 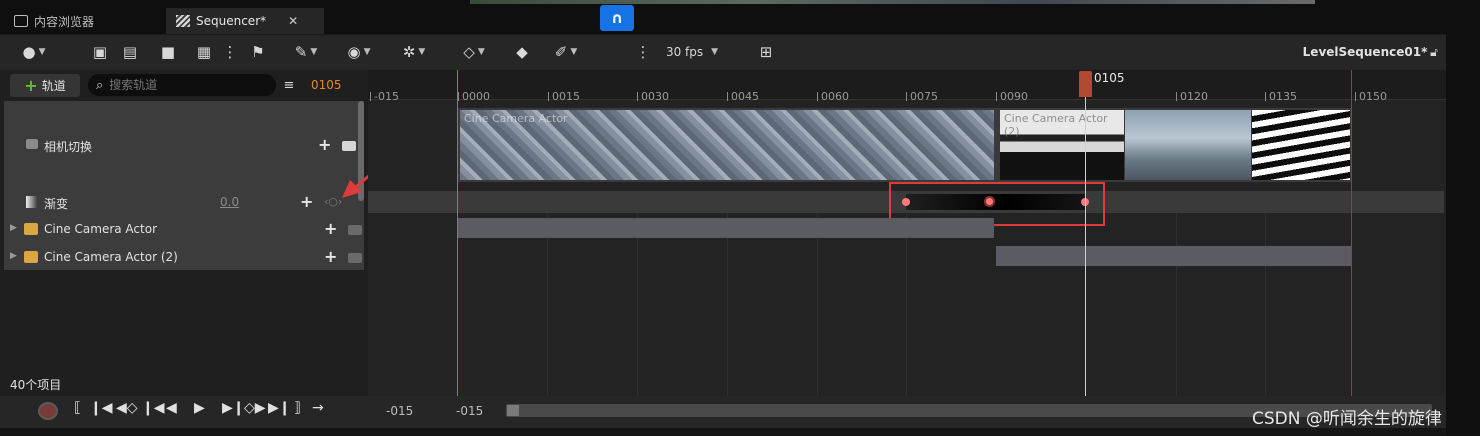 What do you see at coordinates (1365, 52) in the screenshot?
I see `sequence-name: LevelSequence01*` at bounding box center [1365, 52].